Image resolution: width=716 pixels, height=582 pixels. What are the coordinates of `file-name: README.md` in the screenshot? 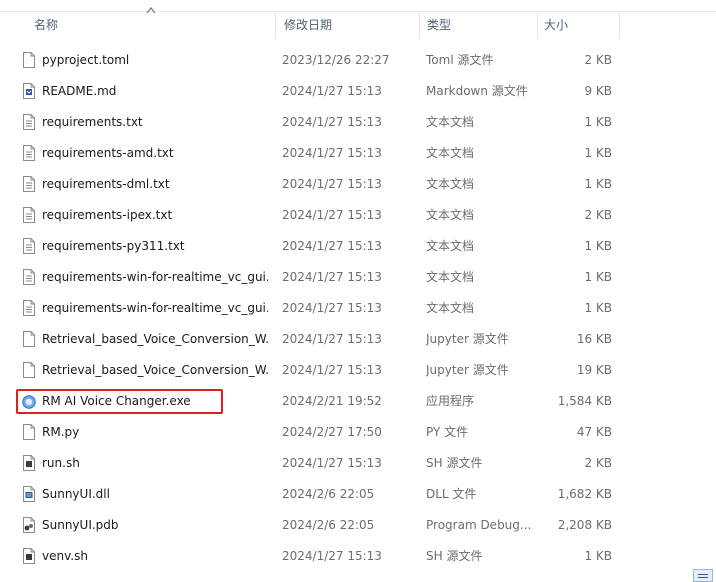 It's located at (79, 91).